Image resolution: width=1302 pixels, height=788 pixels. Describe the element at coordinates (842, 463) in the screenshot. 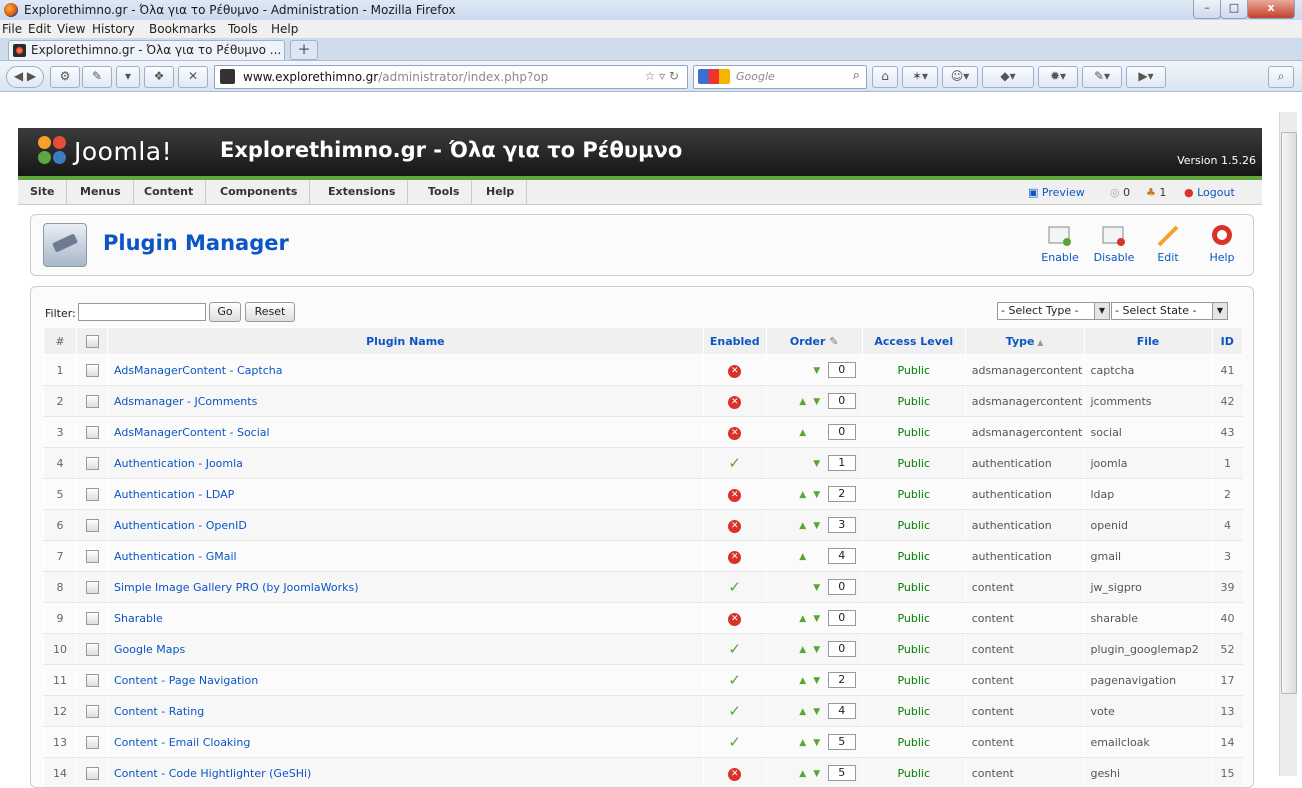

I see `order-input: 1` at that location.